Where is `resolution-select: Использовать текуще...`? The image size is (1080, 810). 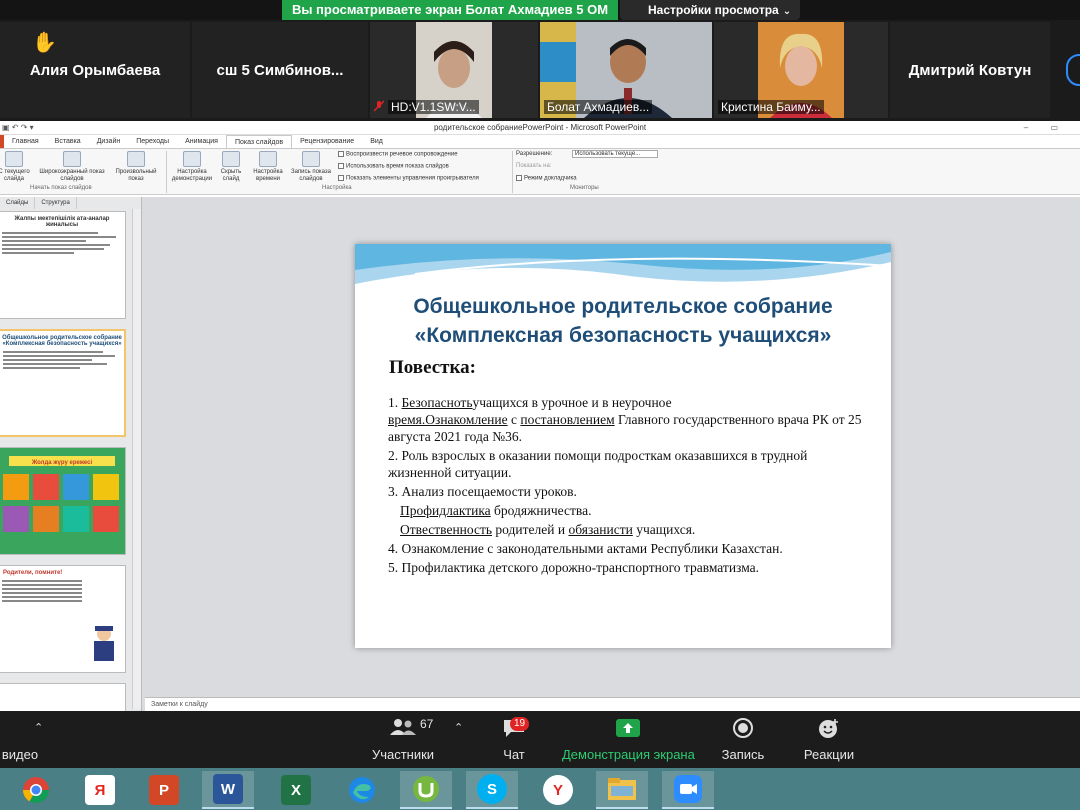
resolution-select: Использовать текуще... is located at coordinates (615, 154).